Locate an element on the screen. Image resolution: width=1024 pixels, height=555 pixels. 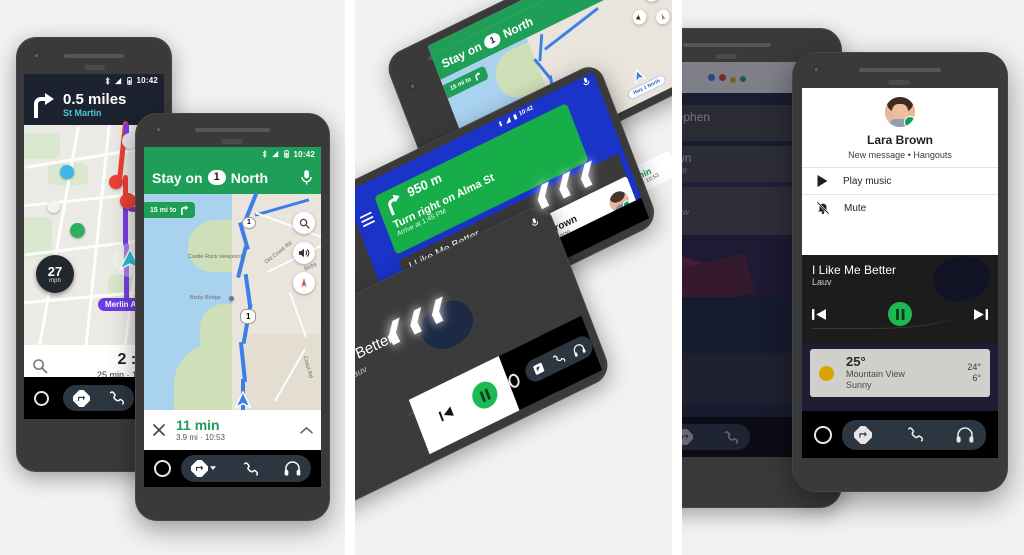
compass-icon is located at coordinates (663, 17).